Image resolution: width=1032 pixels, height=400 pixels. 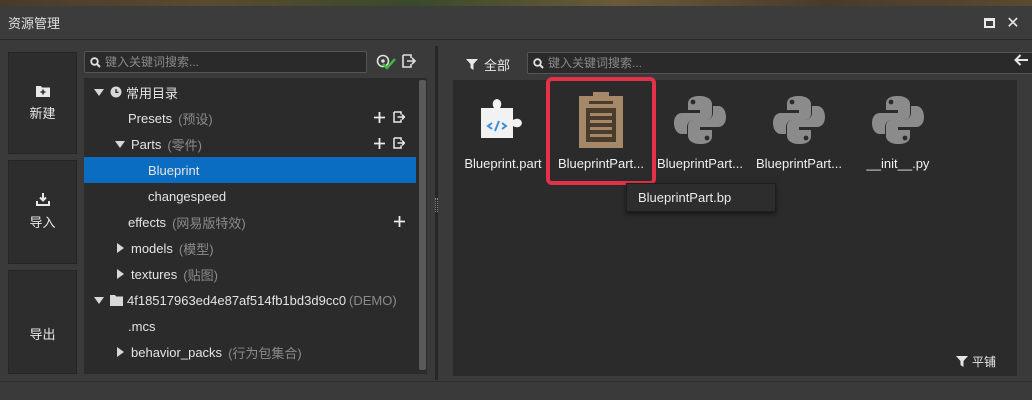 What do you see at coordinates (389, 117) in the screenshot?
I see `presets-actions` at bounding box center [389, 117].